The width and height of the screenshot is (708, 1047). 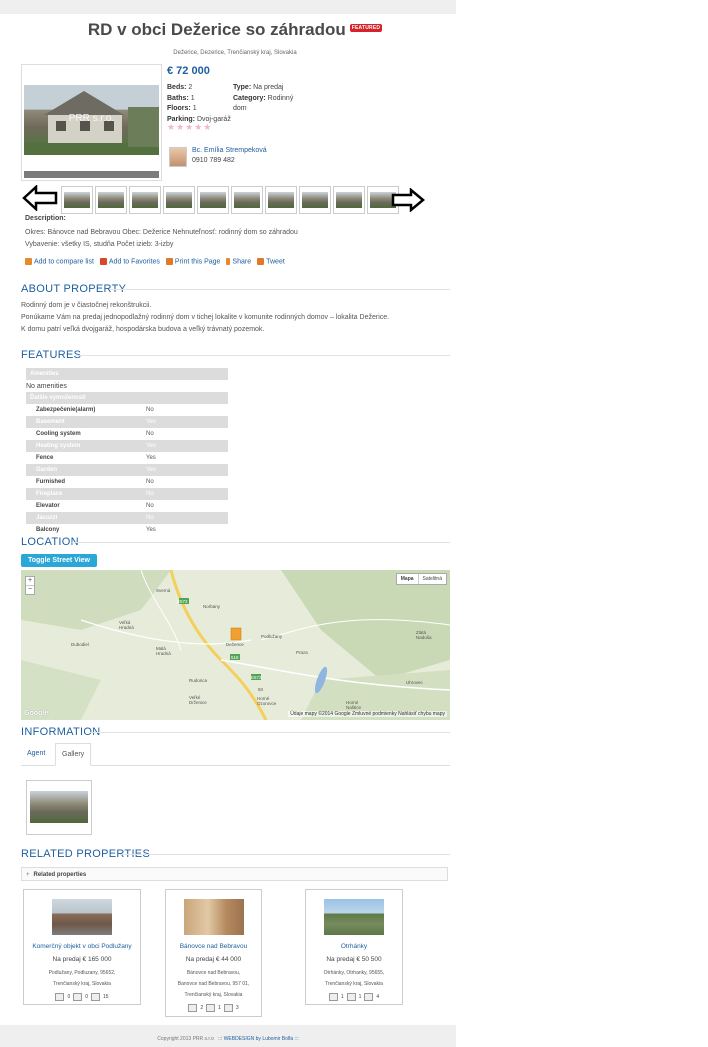 I want to click on beds-label: Beds:, so click(x=177, y=87).